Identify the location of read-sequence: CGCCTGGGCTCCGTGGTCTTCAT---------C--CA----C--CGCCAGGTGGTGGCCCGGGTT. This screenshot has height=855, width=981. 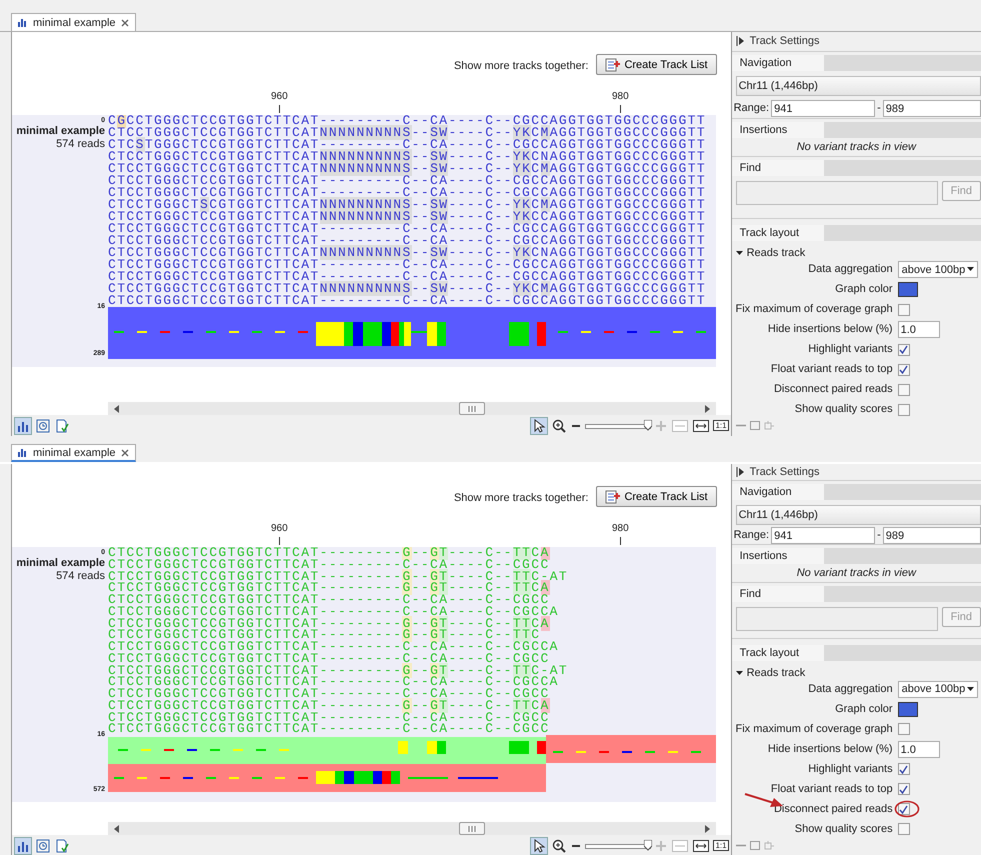
(408, 121).